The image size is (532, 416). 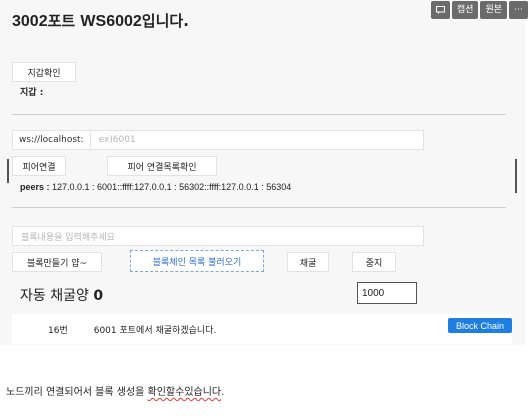 What do you see at coordinates (57, 262) in the screenshot?
I see `make-block-button: 블록만들기 얍~` at bounding box center [57, 262].